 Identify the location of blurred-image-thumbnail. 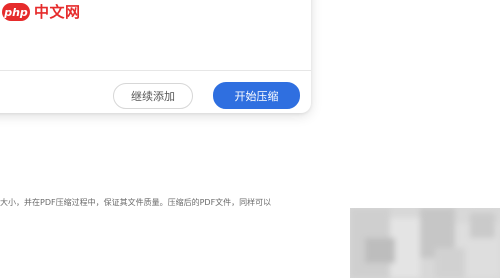
(425, 243).